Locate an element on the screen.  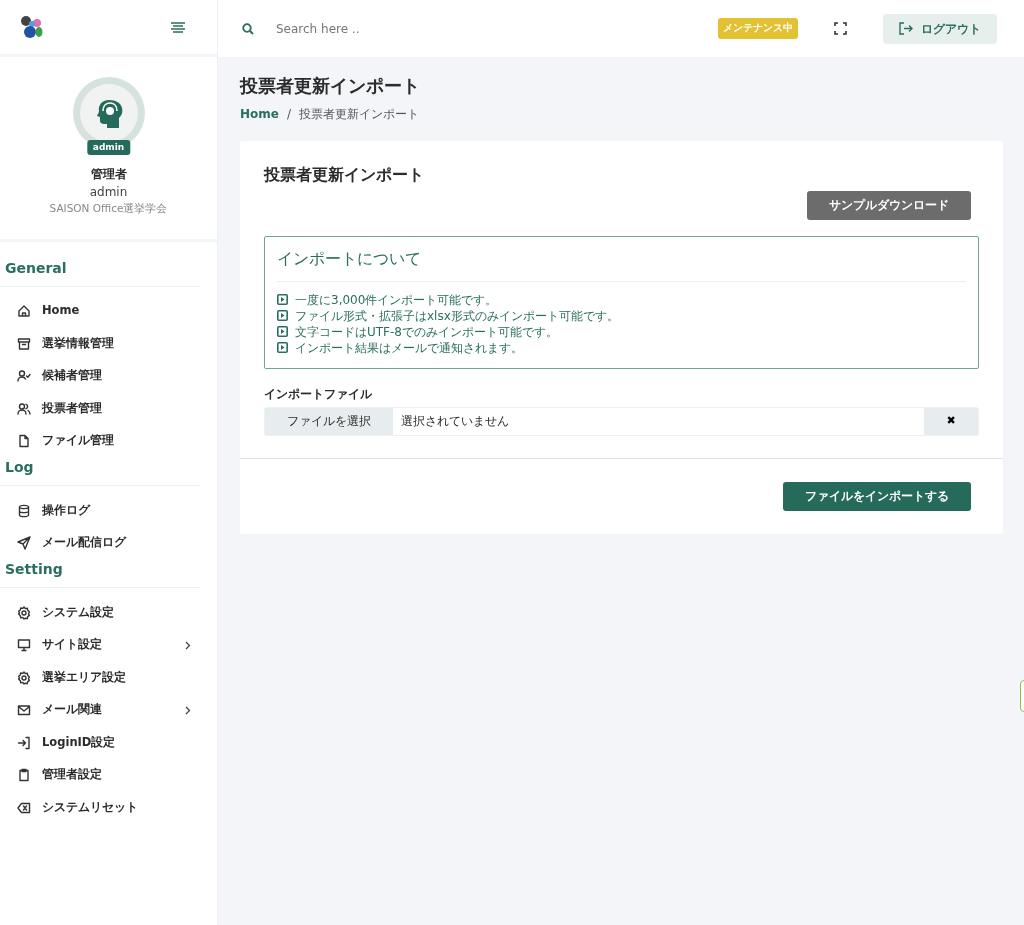
headset-person-icon is located at coordinates (108, 113).